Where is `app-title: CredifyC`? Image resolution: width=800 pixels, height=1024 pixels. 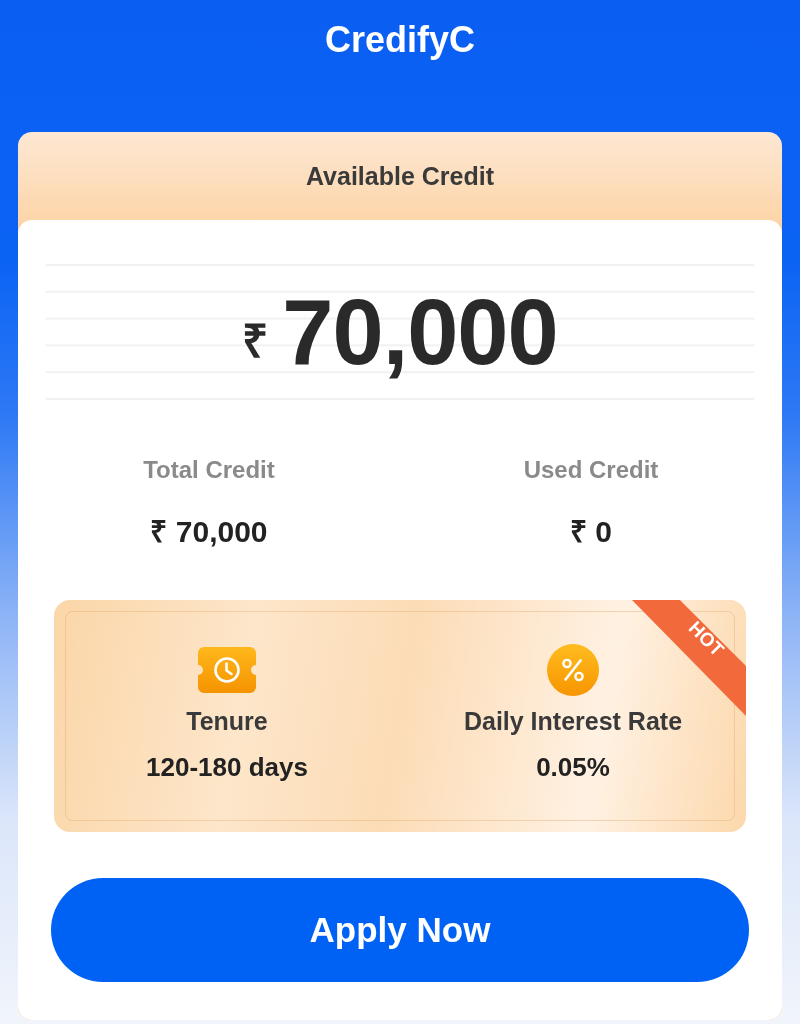 app-title: CredifyC is located at coordinates (400, 40).